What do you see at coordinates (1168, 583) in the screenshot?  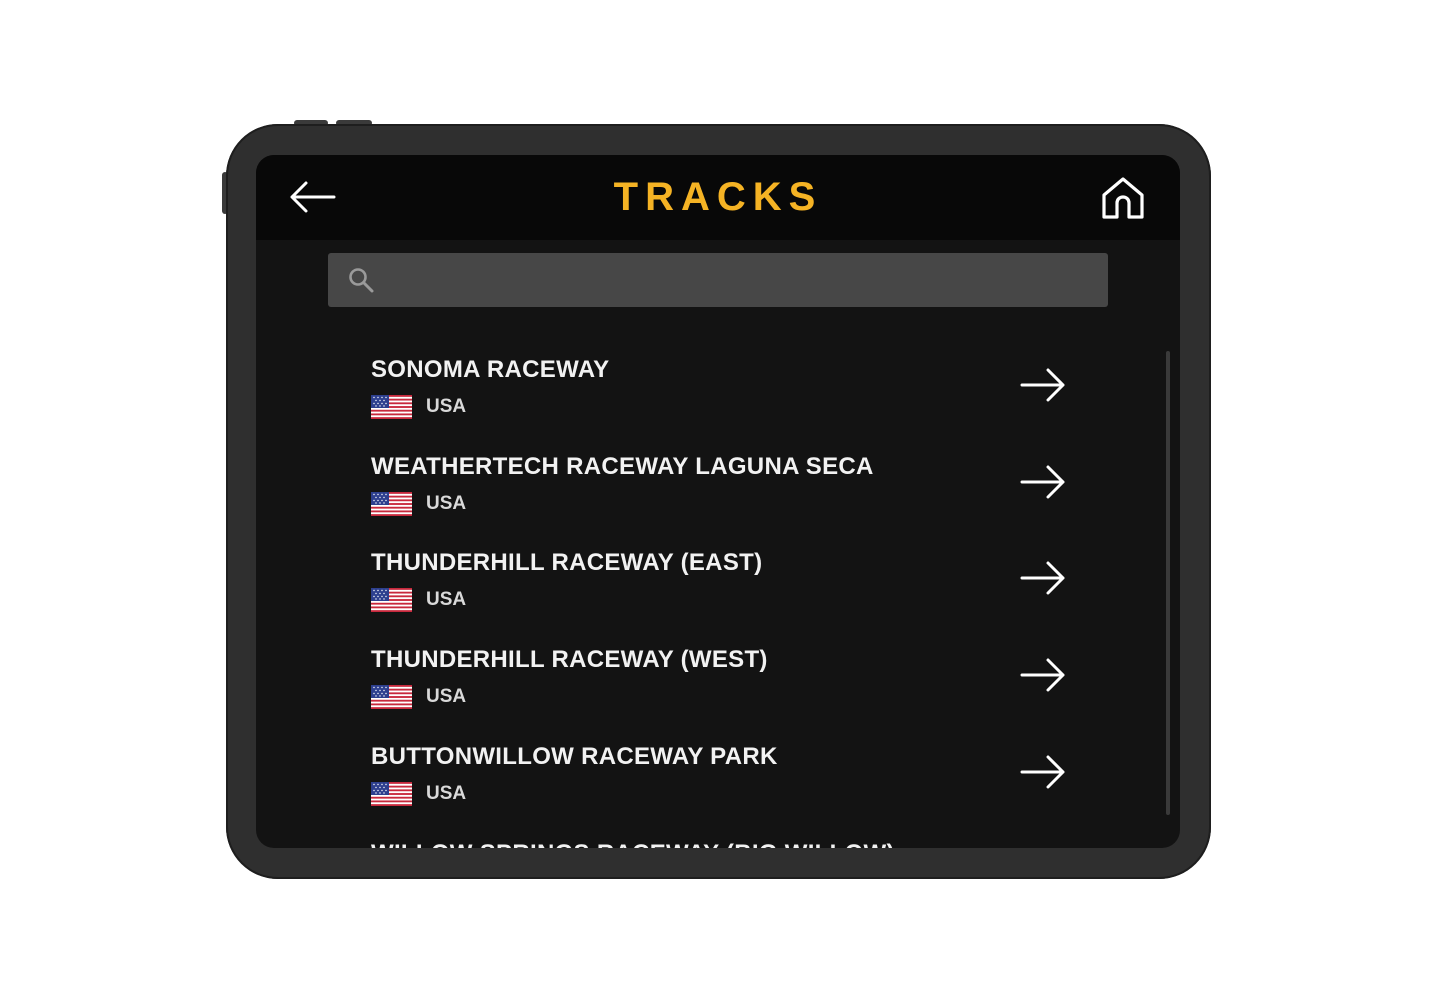 I see `track-list-scrollbar` at bounding box center [1168, 583].